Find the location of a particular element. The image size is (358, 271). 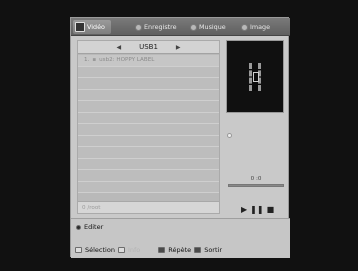

video-icon is located at coordinates (80, 27).